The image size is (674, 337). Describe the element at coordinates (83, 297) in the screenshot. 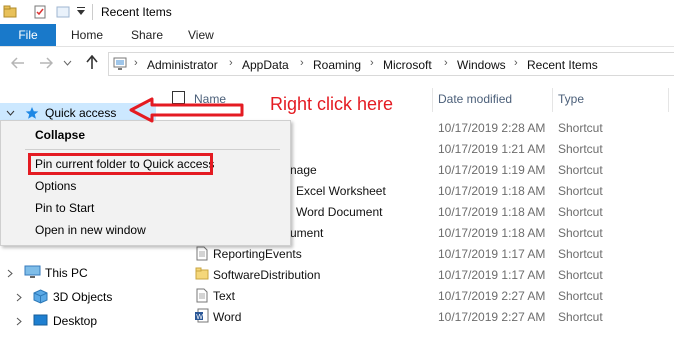

I see `nav-item-label: 3D Objects` at that location.